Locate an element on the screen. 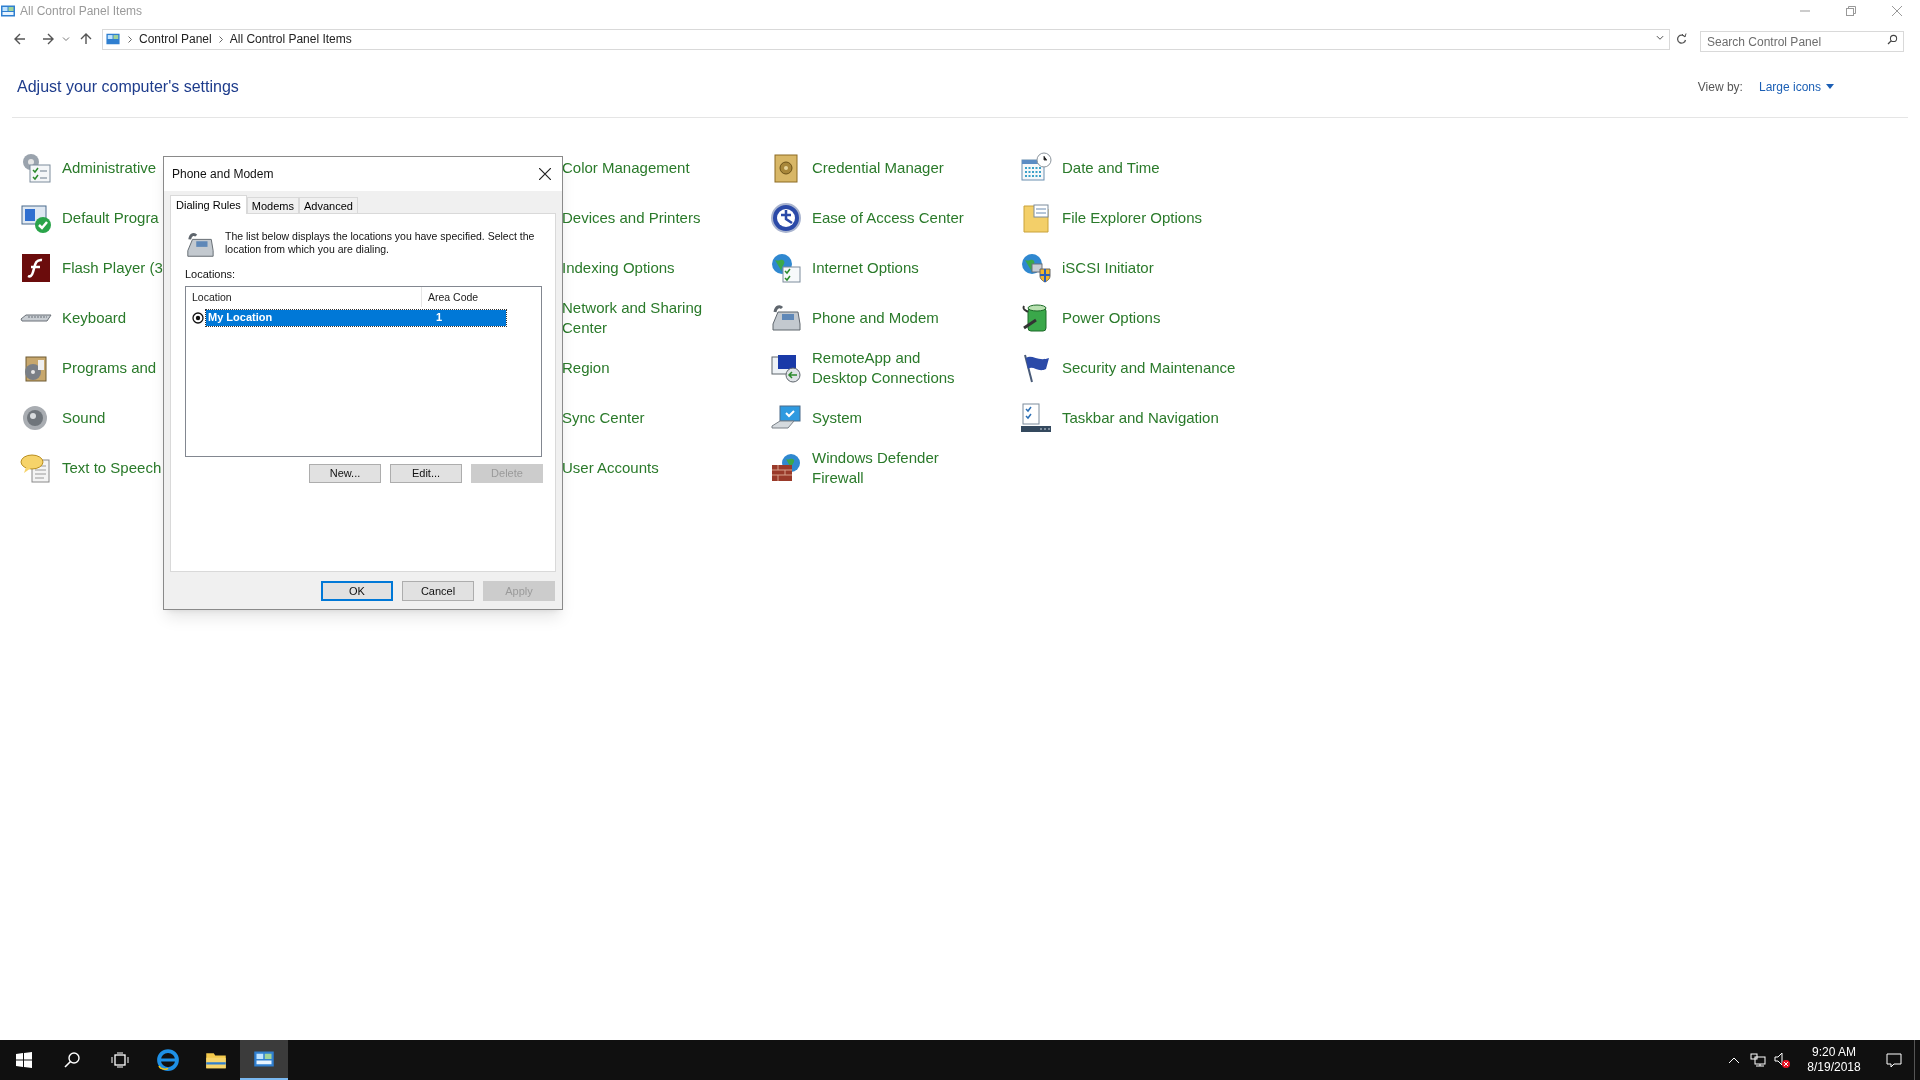 This screenshot has width=1920, height=1080. remote-desktop-icon is located at coordinates (786, 368).